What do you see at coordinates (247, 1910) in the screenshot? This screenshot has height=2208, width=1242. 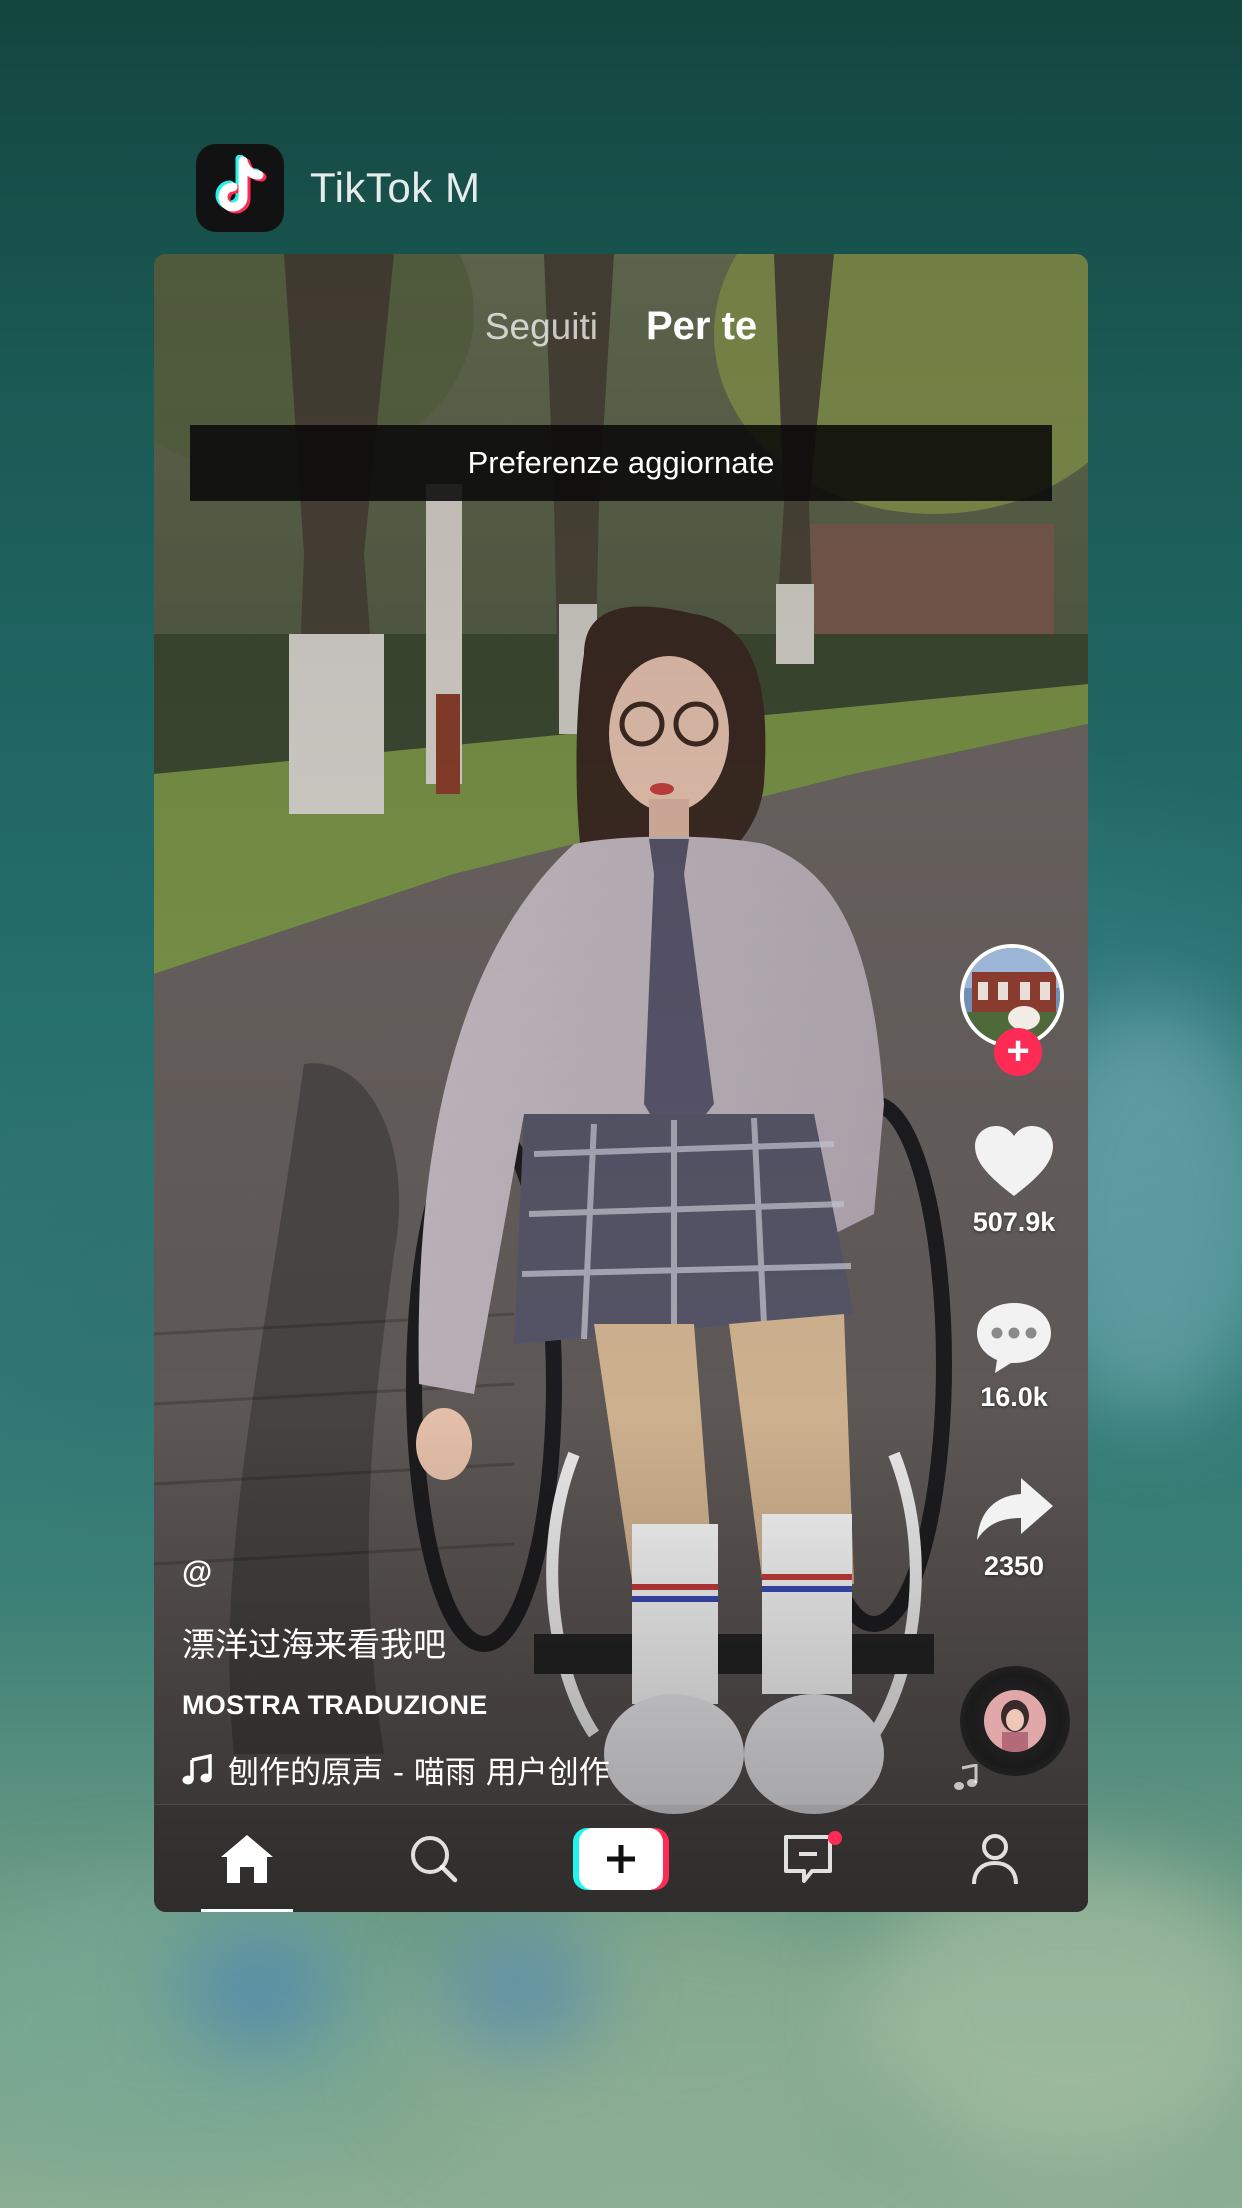 I see `active-tab-indicator` at bounding box center [247, 1910].